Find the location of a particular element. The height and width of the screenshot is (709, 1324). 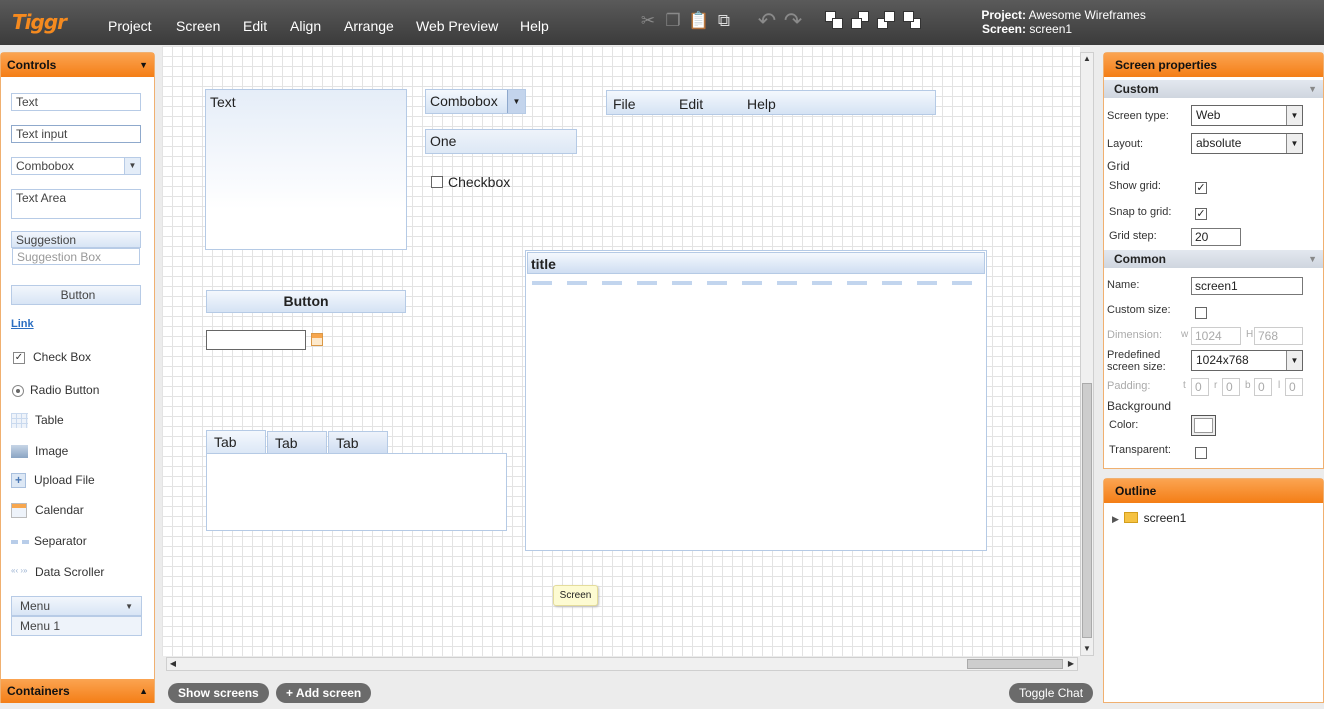

horizontal-scrollbar: ◀ ▶ is located at coordinates (622, 664).